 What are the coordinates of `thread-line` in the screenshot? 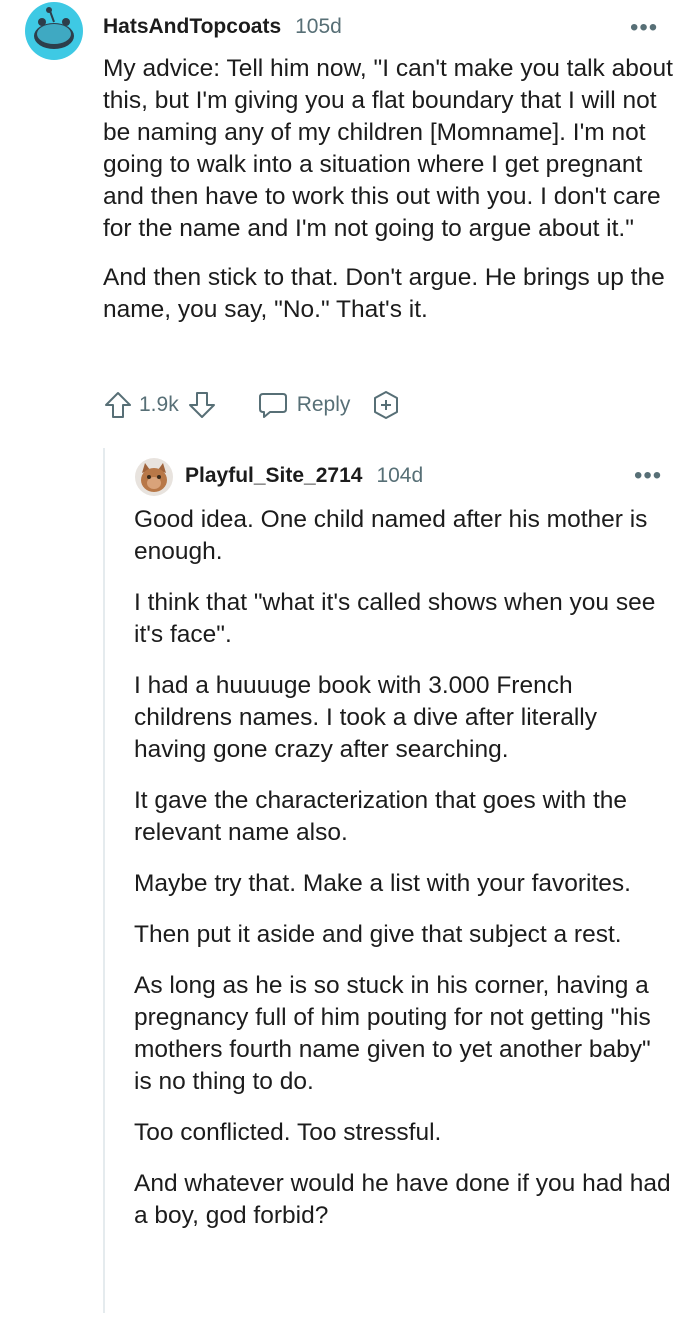 It's located at (104, 880).